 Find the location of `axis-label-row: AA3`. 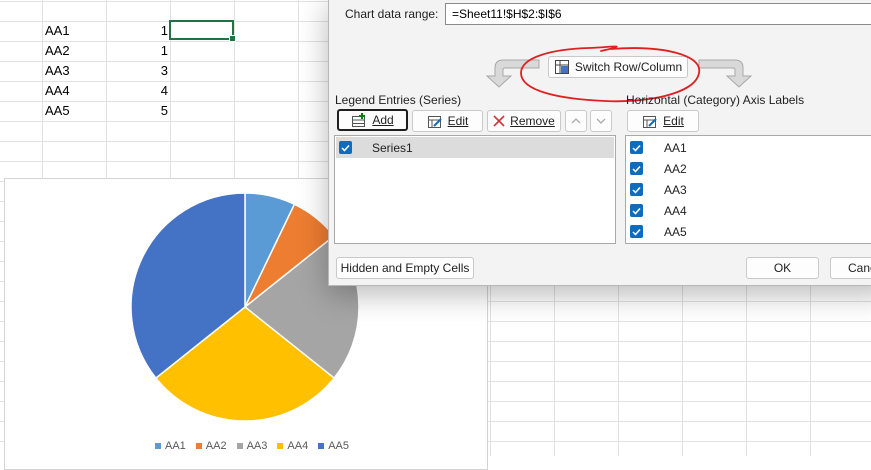

axis-label-row: AA3 is located at coordinates (749, 189).